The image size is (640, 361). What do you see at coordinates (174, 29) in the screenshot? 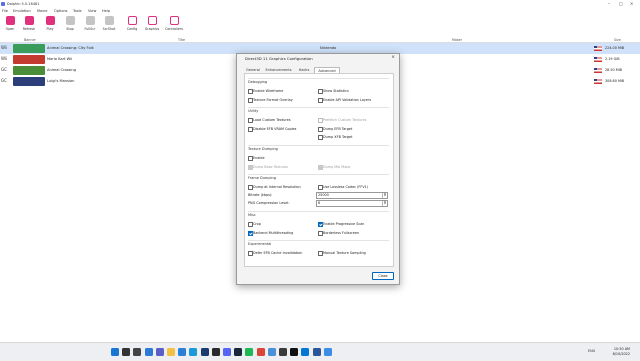
I see `controllers-label: Controllers` at bounding box center [174, 29].